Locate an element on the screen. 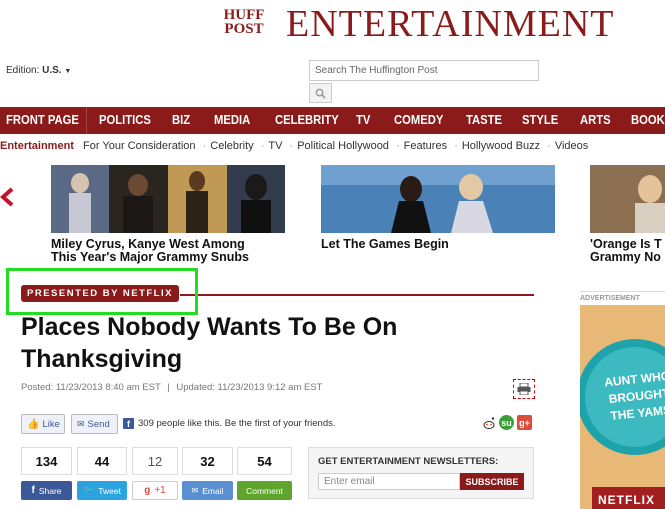 This screenshot has height=509, width=665. print-button is located at coordinates (524, 389).